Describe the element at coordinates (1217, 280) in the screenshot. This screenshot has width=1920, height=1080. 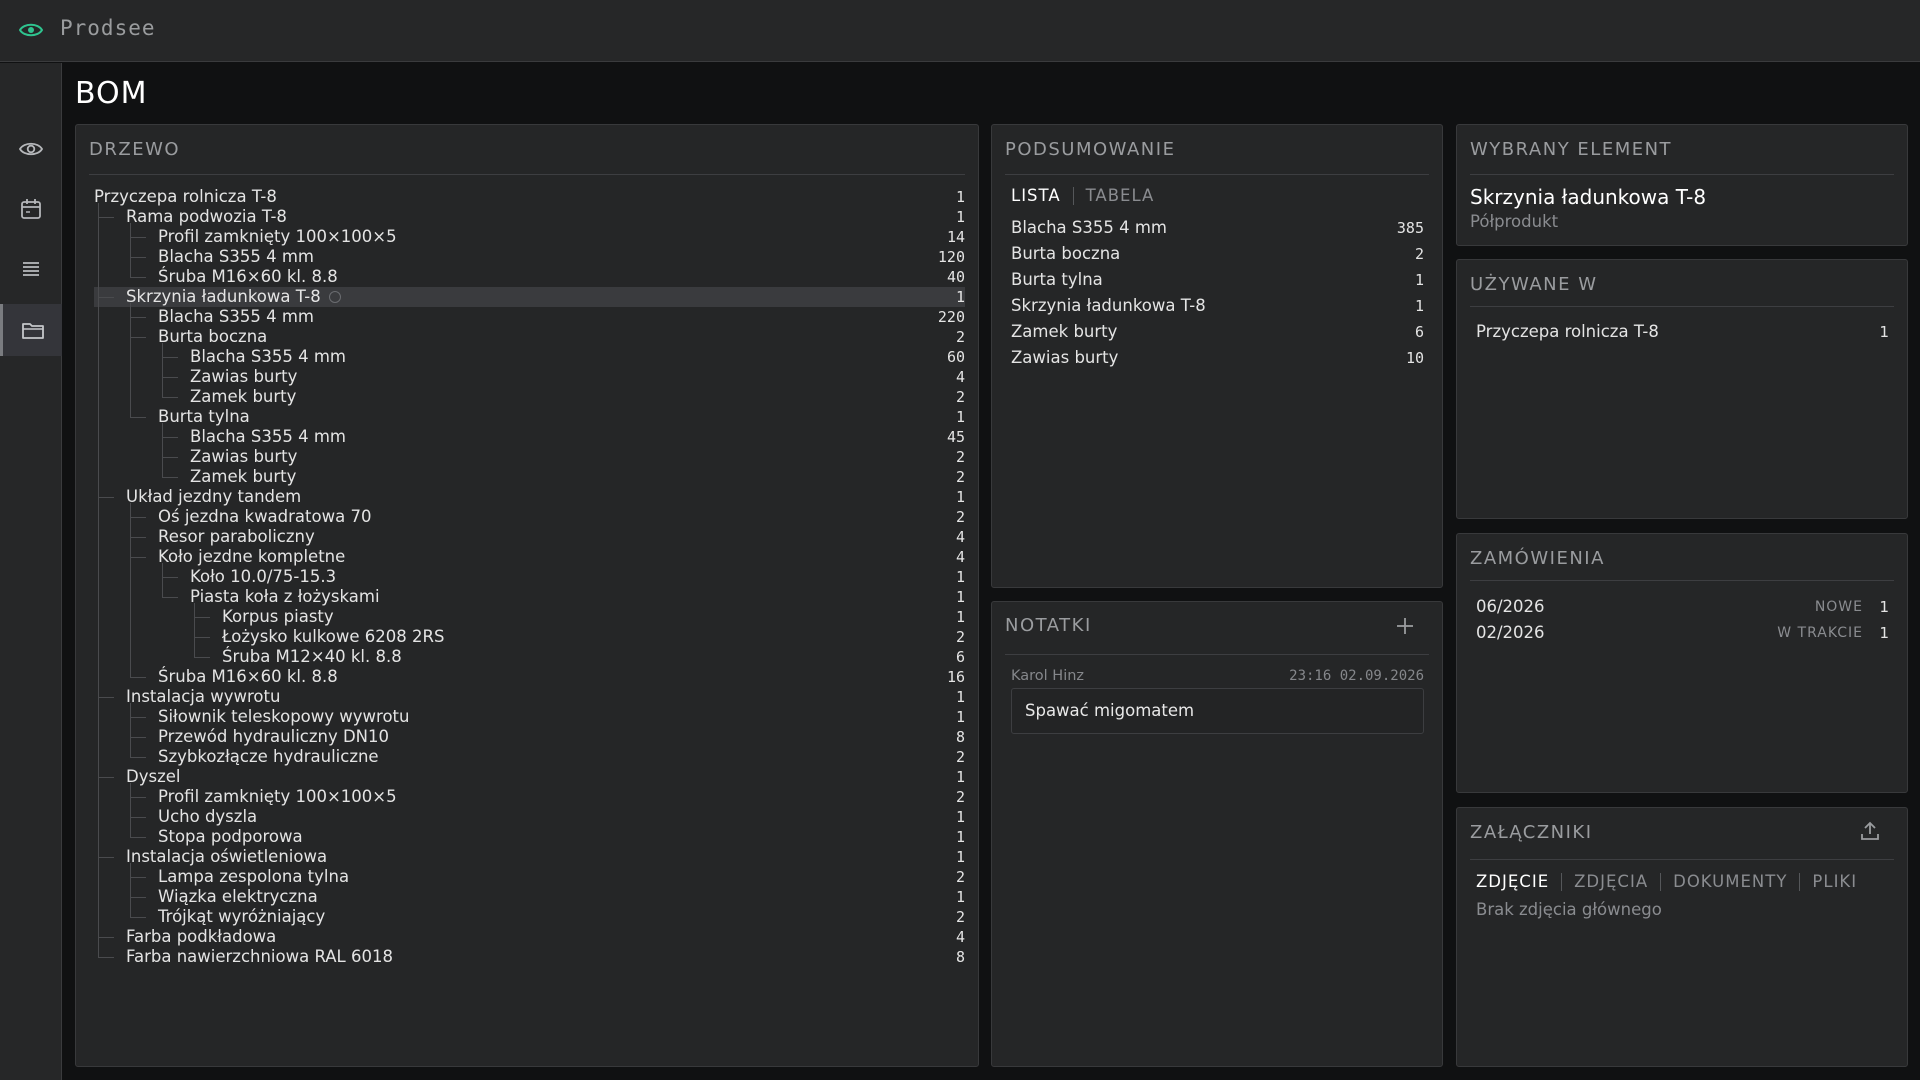
I see `summary-row: Burta tylna 1` at that location.